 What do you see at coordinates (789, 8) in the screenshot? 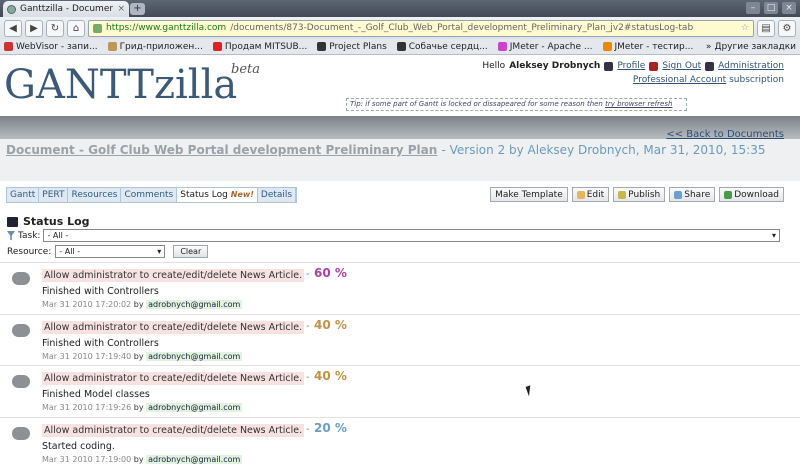
I see `close-window-icon: ×` at bounding box center [789, 8].